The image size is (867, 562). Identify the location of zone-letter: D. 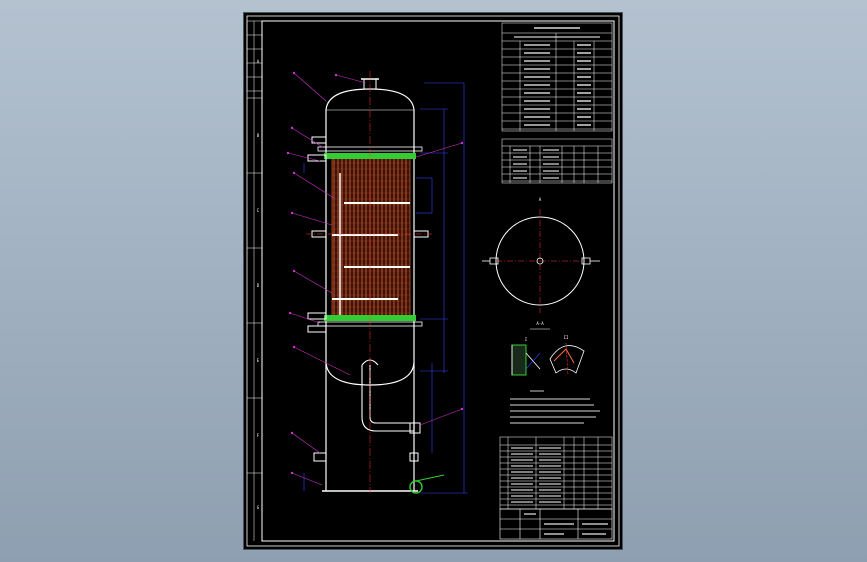
(258, 285).